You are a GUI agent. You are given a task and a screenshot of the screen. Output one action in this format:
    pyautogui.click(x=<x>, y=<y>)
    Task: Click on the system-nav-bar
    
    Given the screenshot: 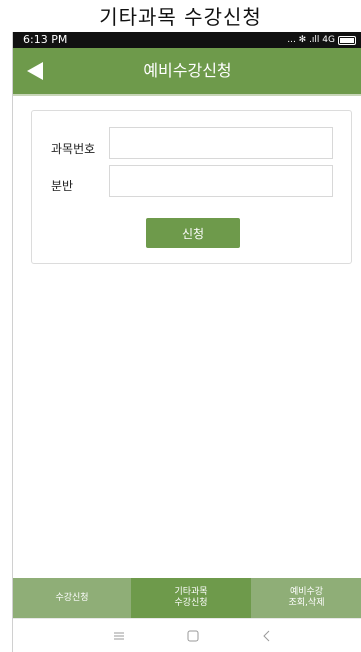 What is the action you would take?
    pyautogui.click(x=187, y=635)
    